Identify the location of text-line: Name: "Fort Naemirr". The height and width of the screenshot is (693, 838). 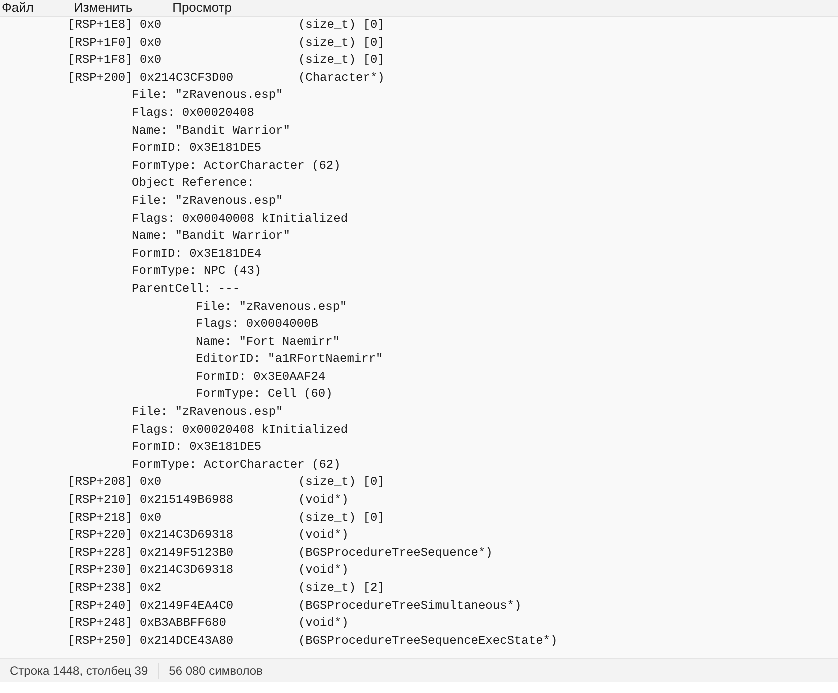
(268, 342).